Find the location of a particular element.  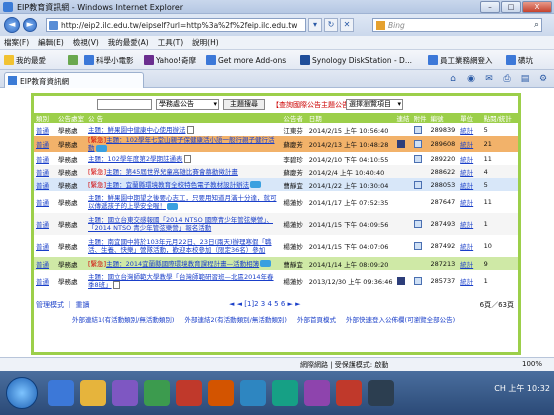

row-subject: 主題：第45屆世界兒童高雄比賽會慕勸徵計畫 is located at coordinates (172, 172).